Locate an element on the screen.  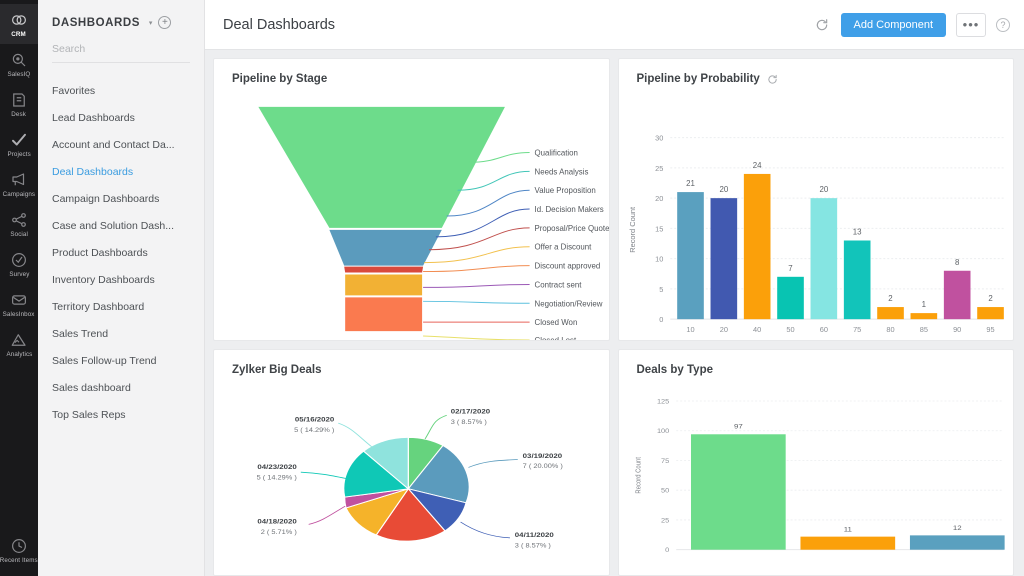
card-title-text: Deals by Type is located at coordinates (675, 370).